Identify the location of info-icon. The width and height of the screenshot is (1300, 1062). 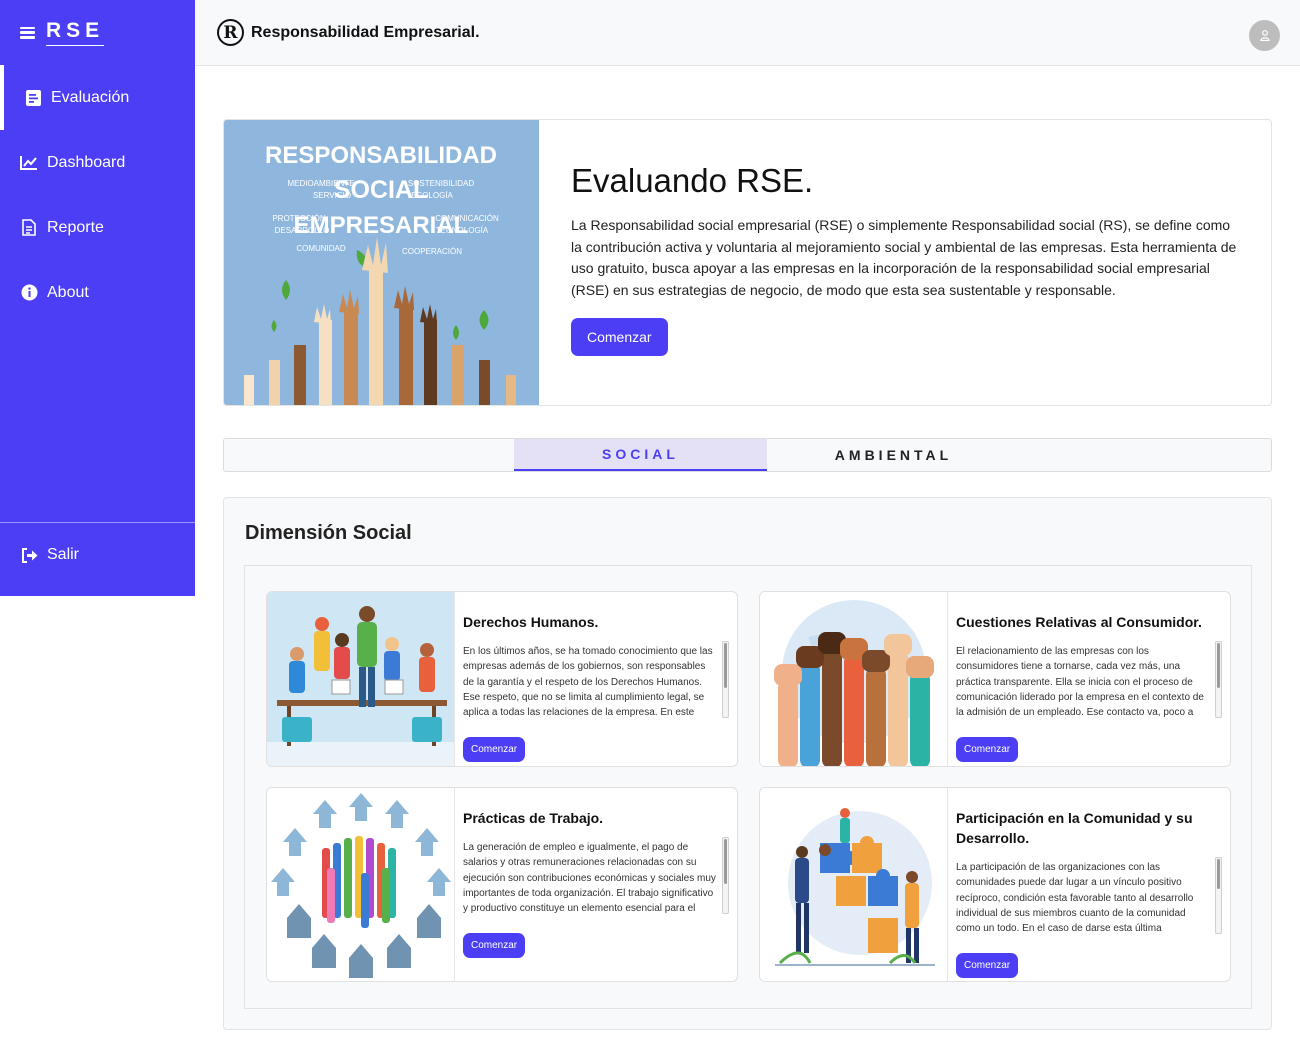
(29, 293).